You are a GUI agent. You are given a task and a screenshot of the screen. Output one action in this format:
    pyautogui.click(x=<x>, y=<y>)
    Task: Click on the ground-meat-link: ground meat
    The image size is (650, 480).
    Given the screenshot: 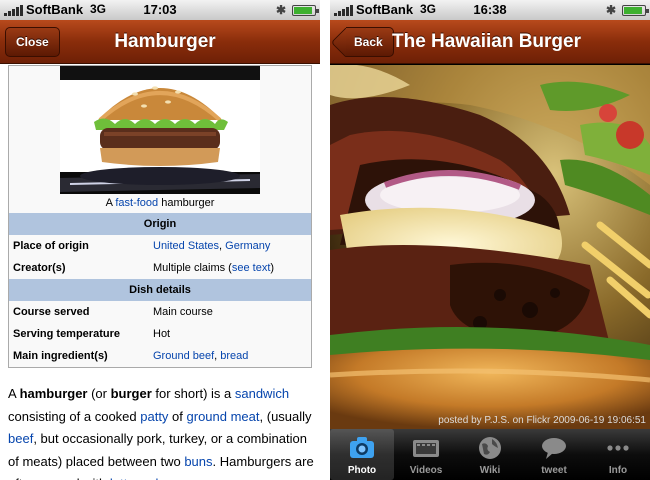 What is the action you would take?
    pyautogui.click(x=223, y=416)
    